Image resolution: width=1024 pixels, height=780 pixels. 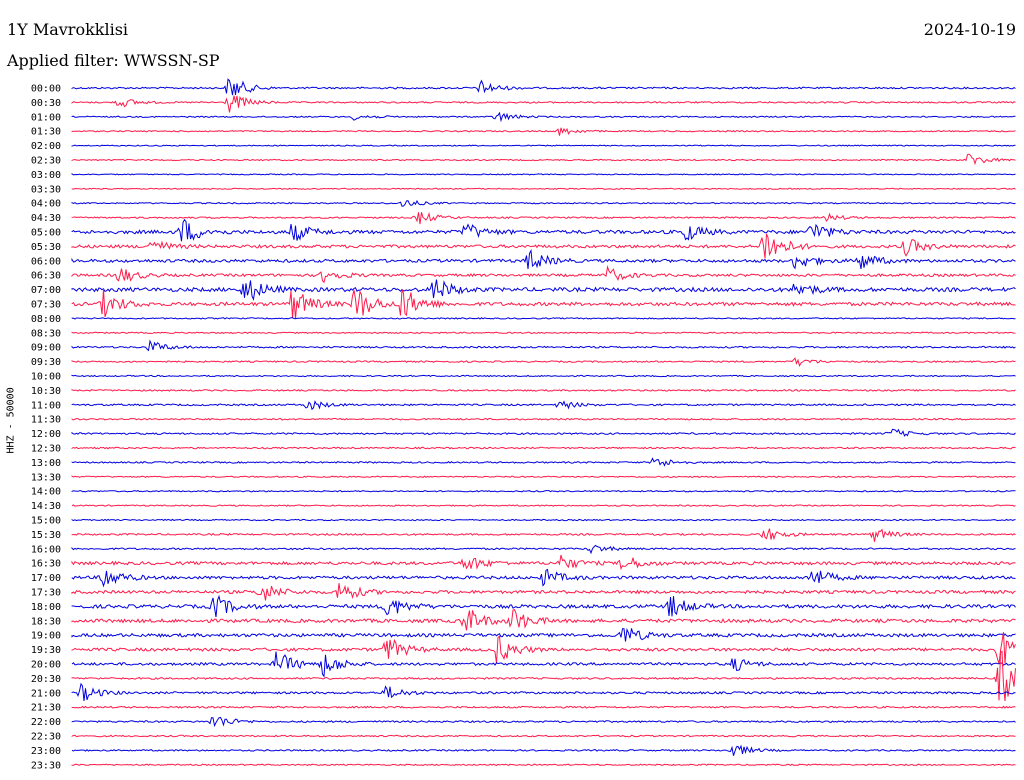 I want to click on row-label: 17:00, so click(x=46, y=578).